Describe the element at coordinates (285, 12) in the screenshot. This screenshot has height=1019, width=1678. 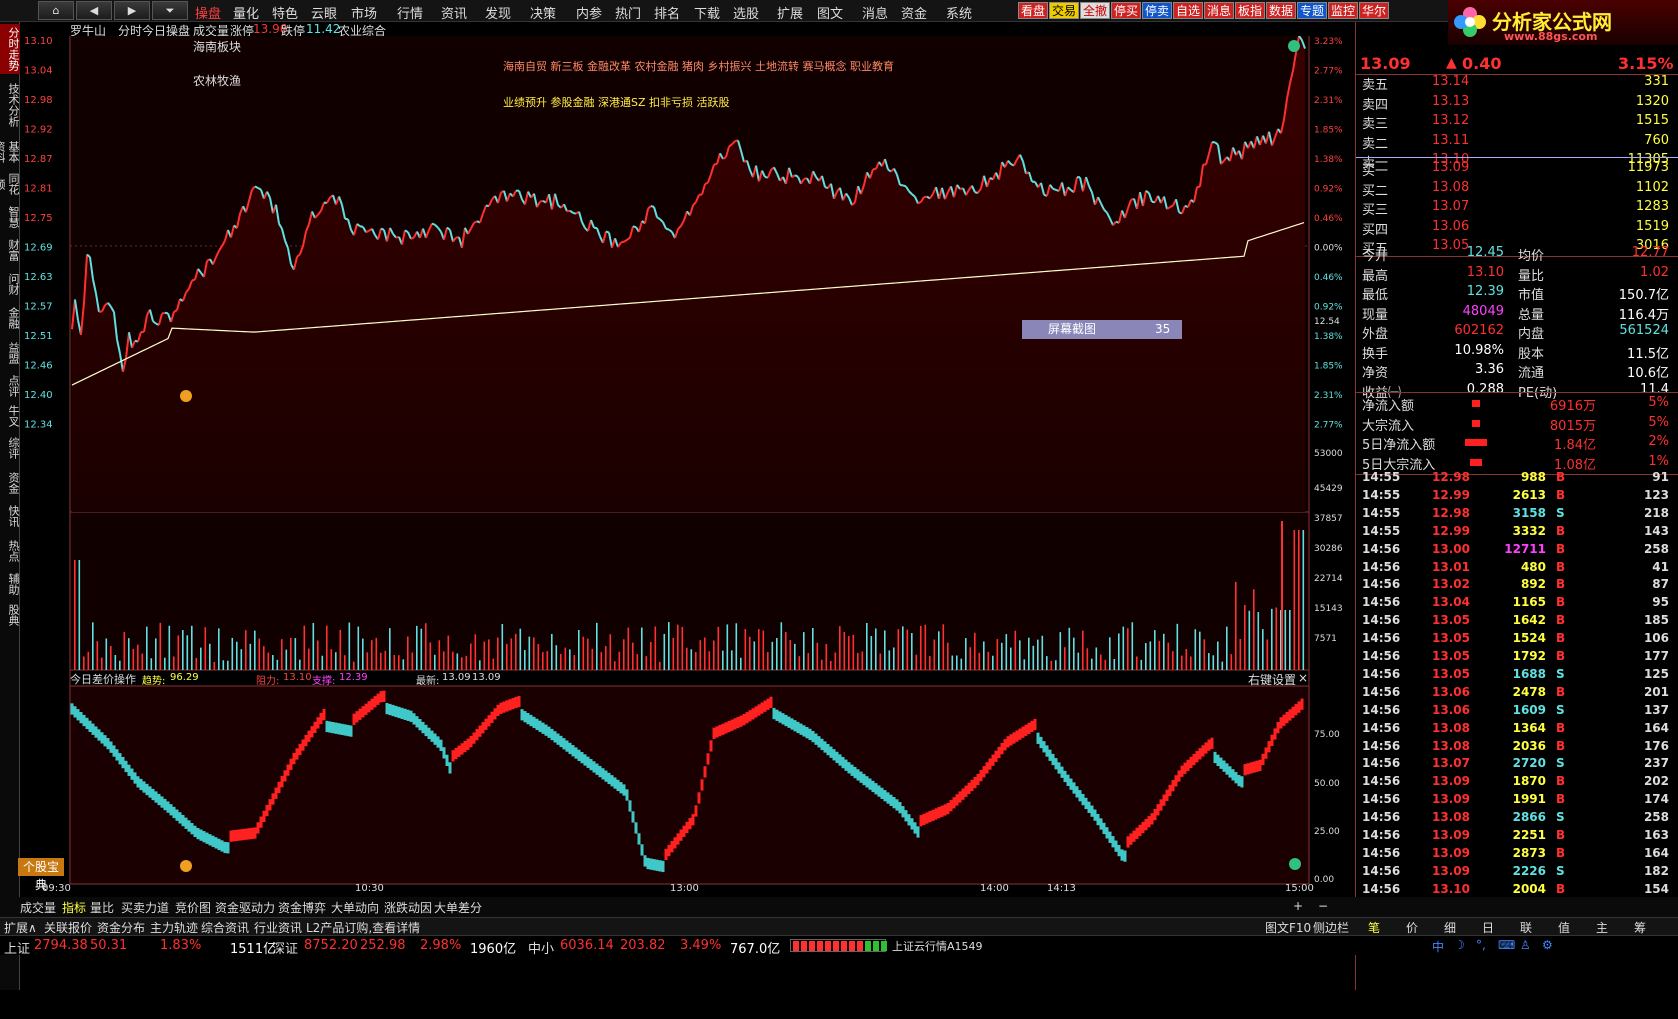
I see `menu-2: 特色` at that location.